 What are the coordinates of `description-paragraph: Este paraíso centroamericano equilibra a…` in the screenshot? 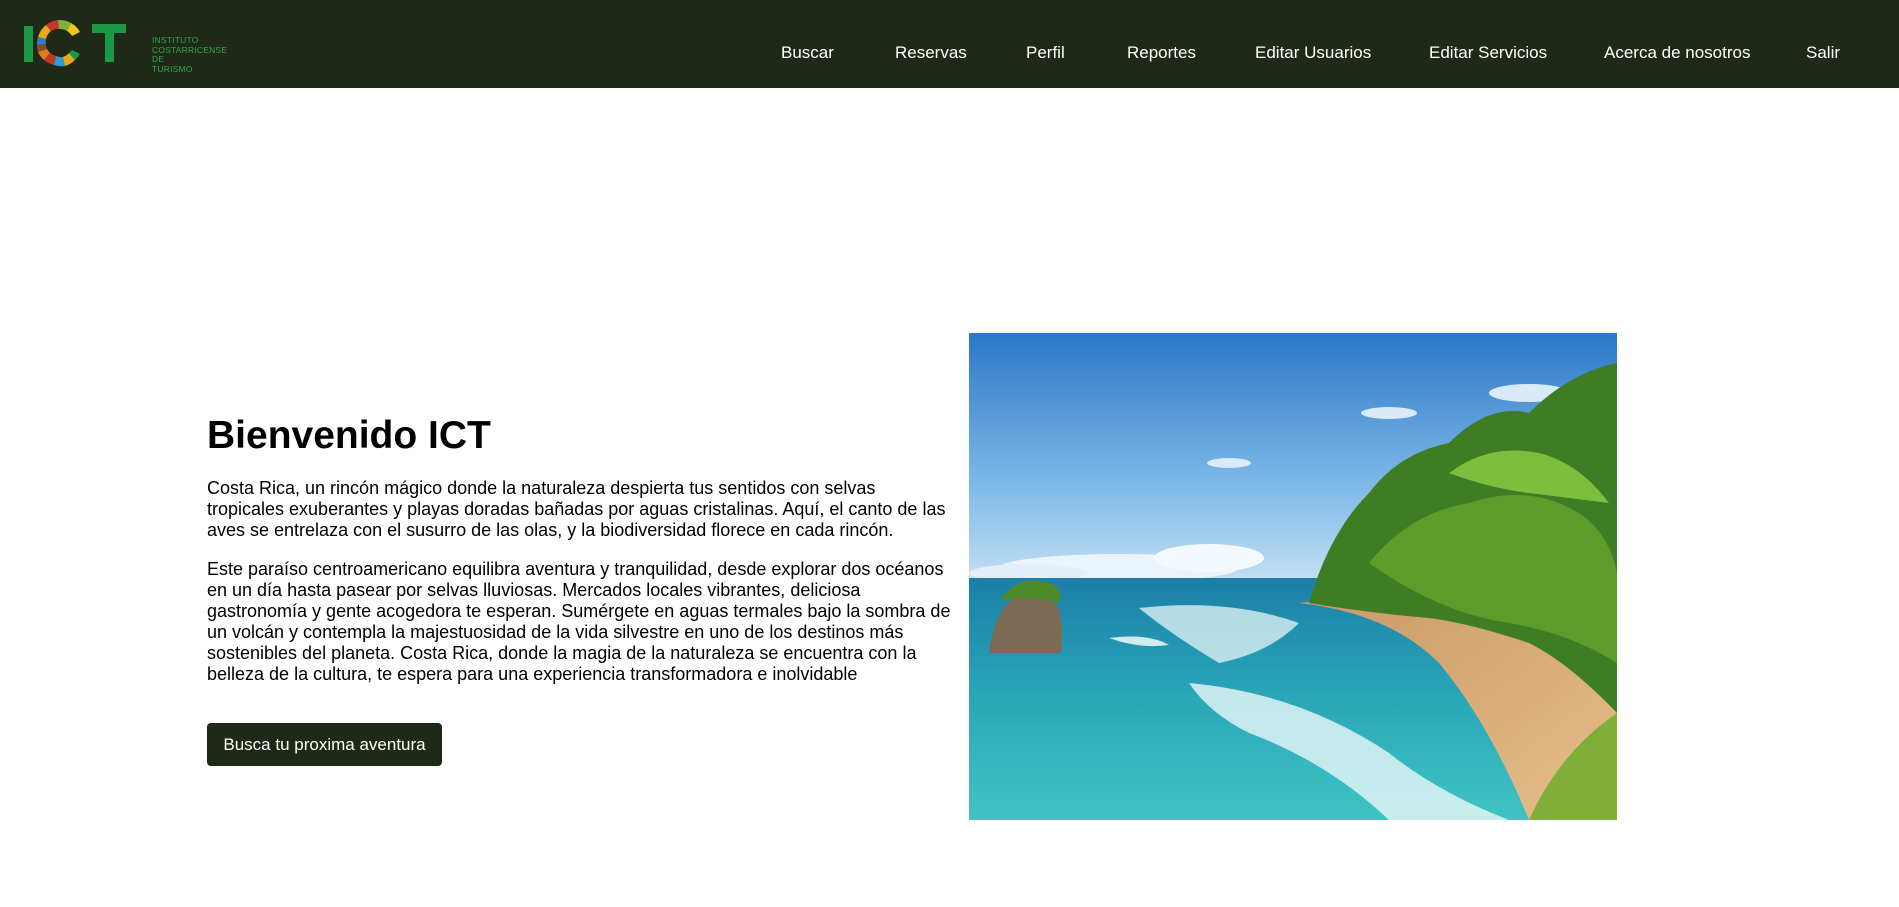 It's located at (579, 621).